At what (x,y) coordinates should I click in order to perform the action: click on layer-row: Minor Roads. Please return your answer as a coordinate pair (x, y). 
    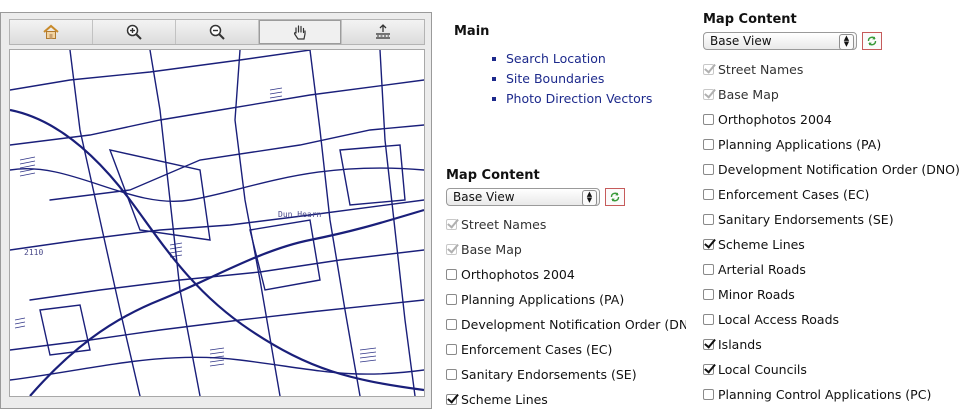
    Looking at the image, I should click on (836, 294).